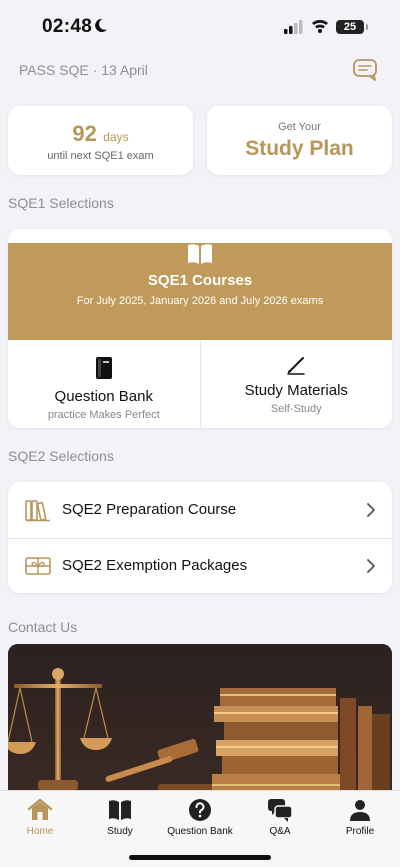  What do you see at coordinates (120, 810) in the screenshot?
I see `book-icon` at bounding box center [120, 810].